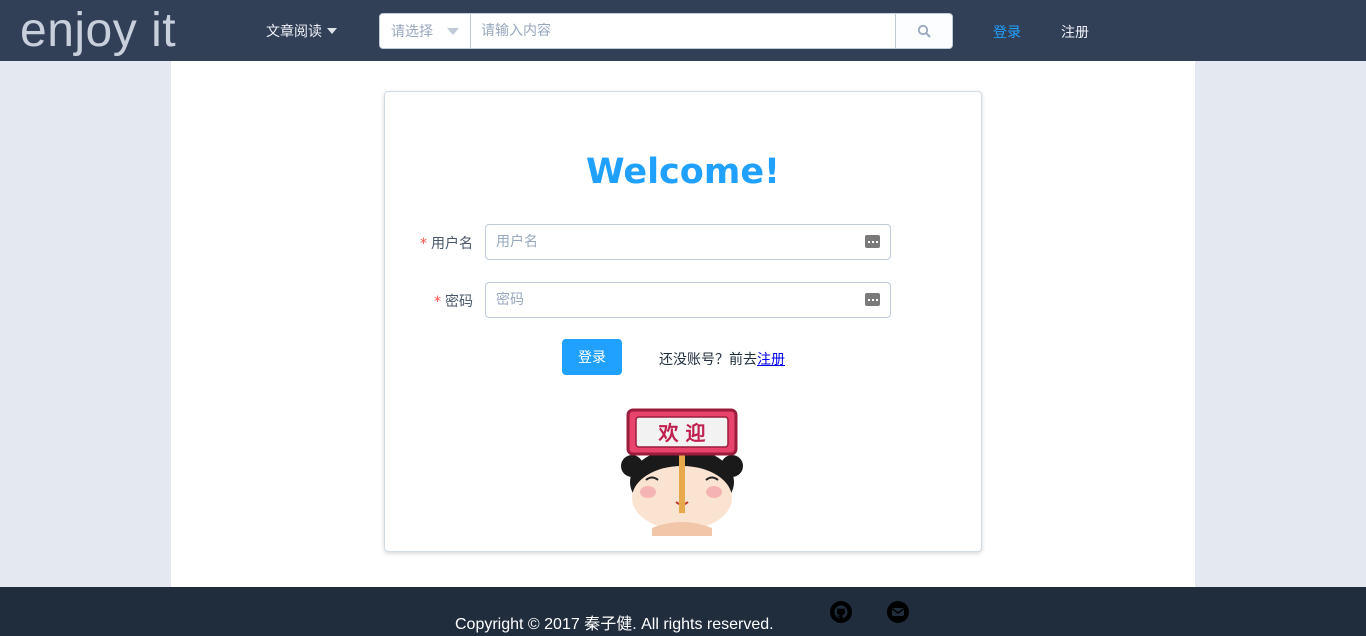 This screenshot has height=636, width=1366. I want to click on search-button, so click(923, 31).